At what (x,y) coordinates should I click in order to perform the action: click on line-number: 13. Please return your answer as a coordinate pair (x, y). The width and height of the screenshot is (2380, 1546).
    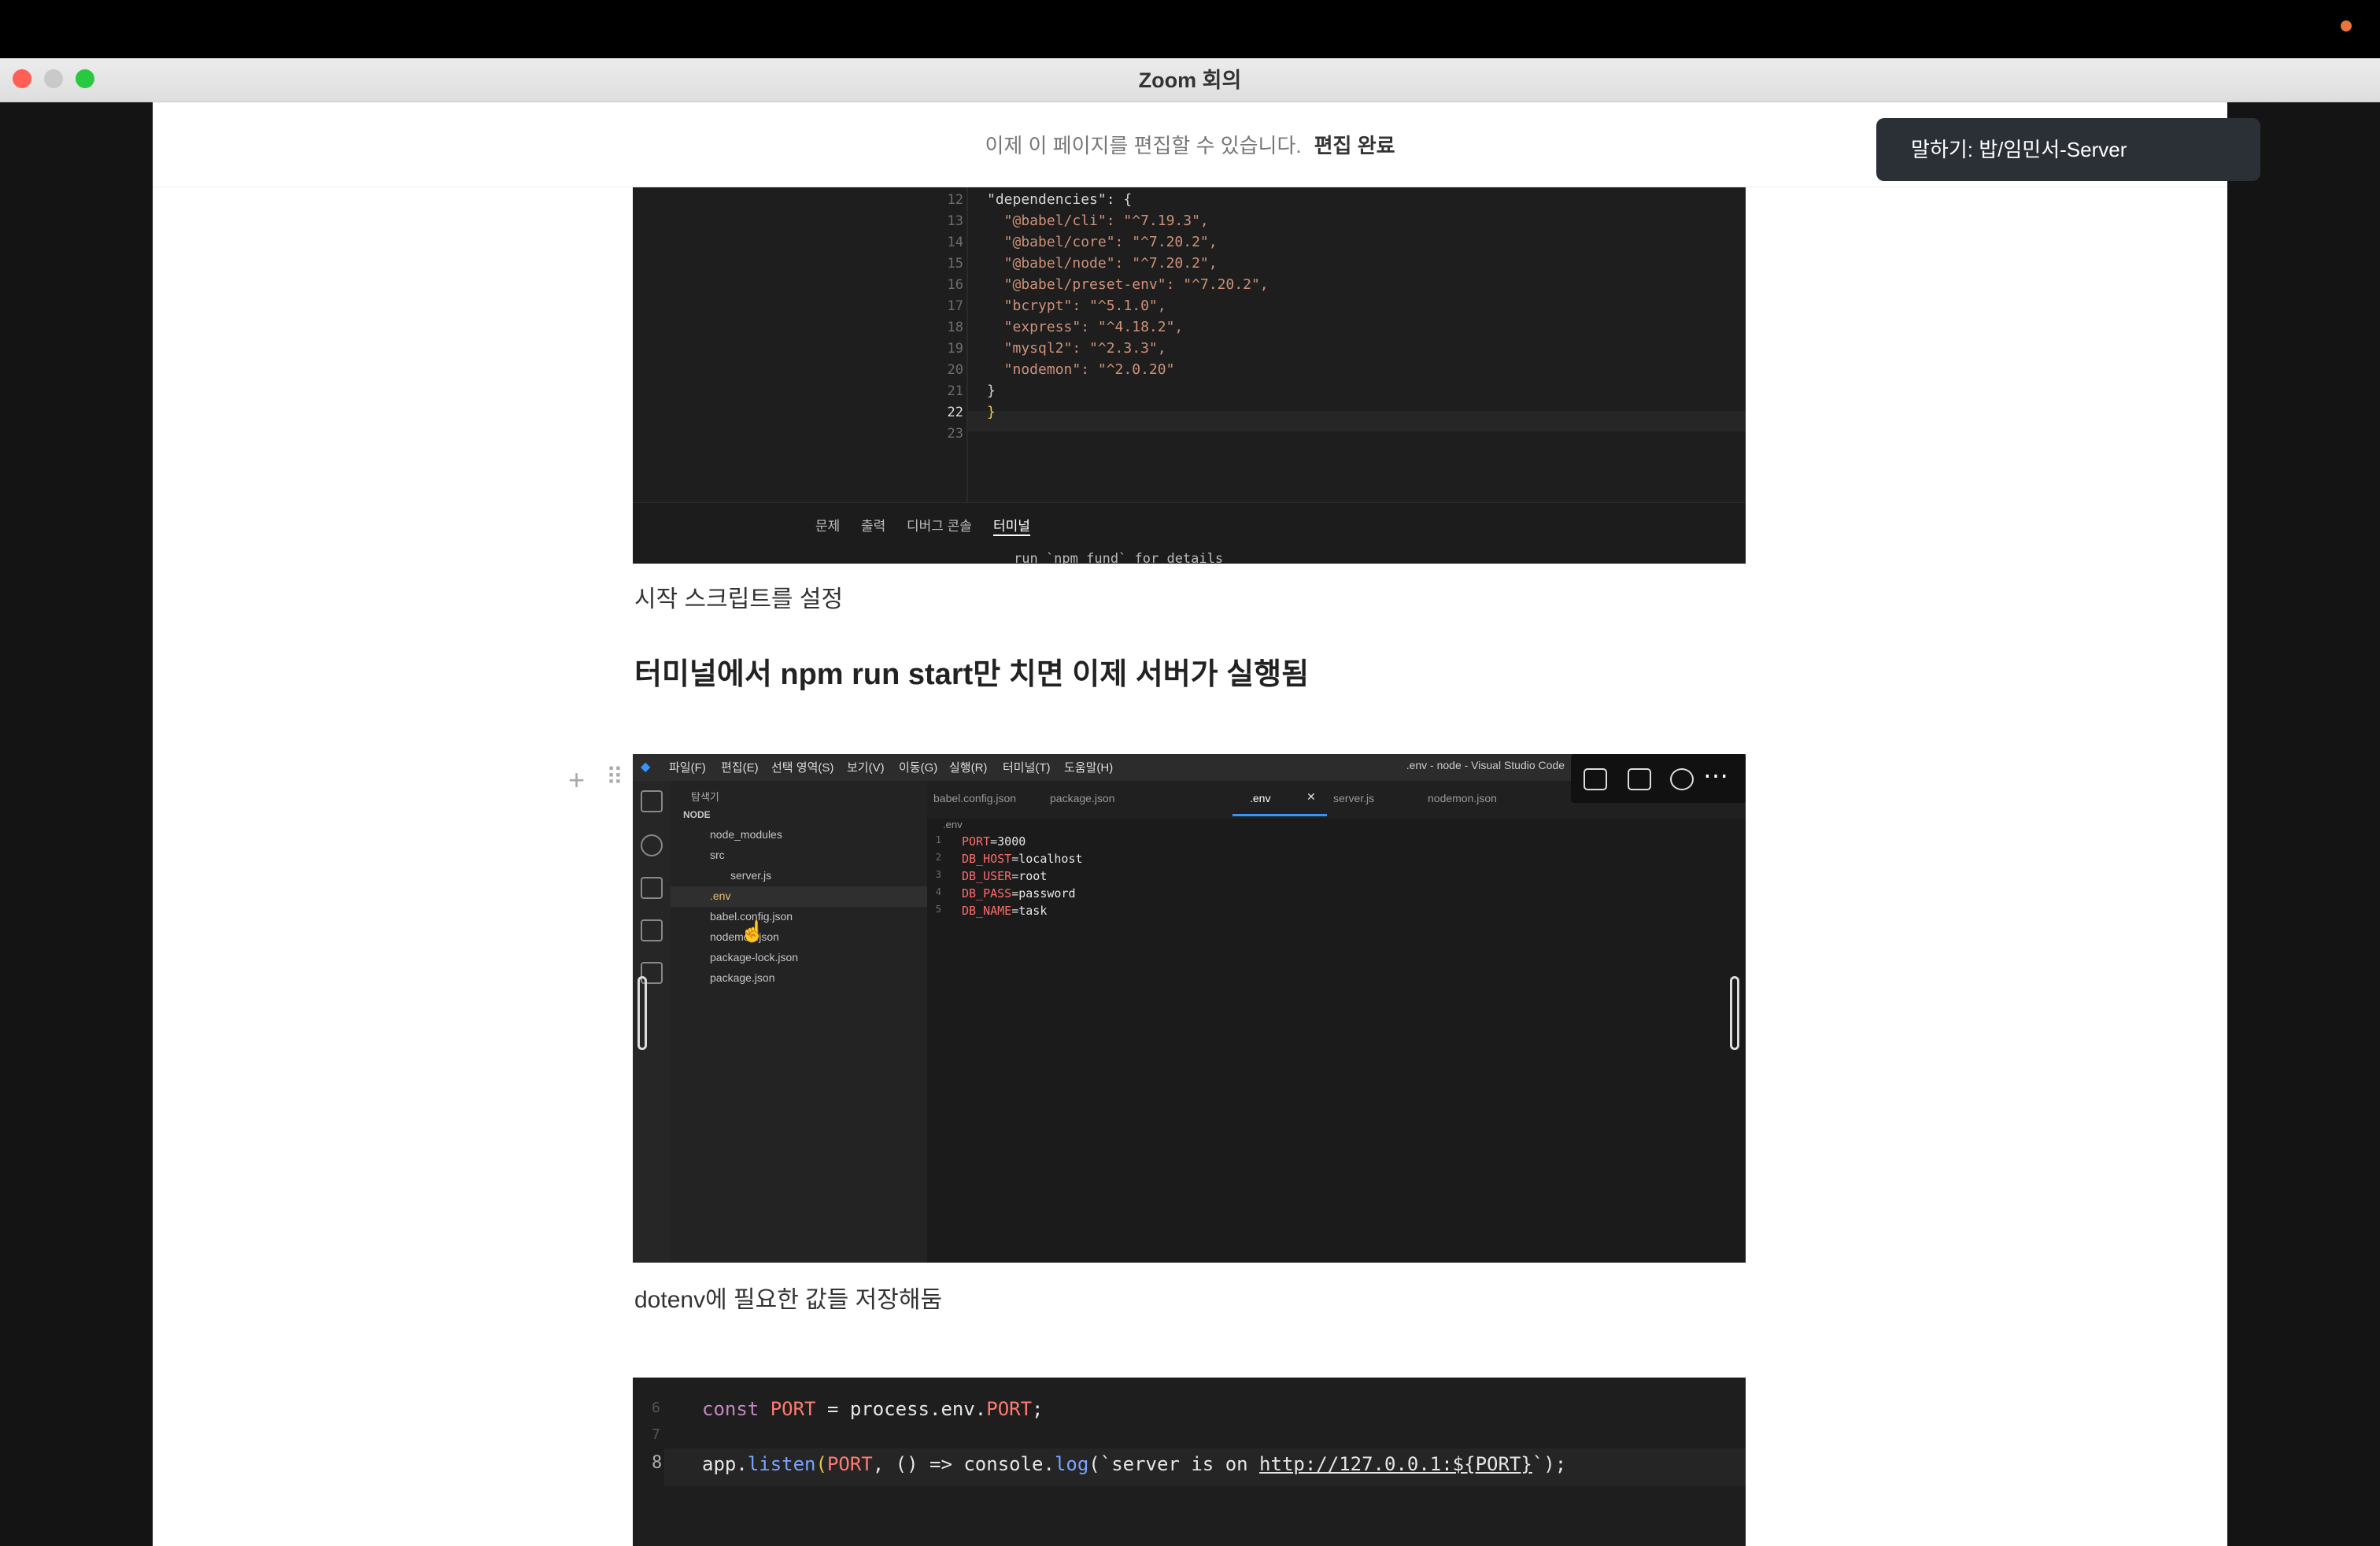
    Looking at the image, I should click on (955, 221).